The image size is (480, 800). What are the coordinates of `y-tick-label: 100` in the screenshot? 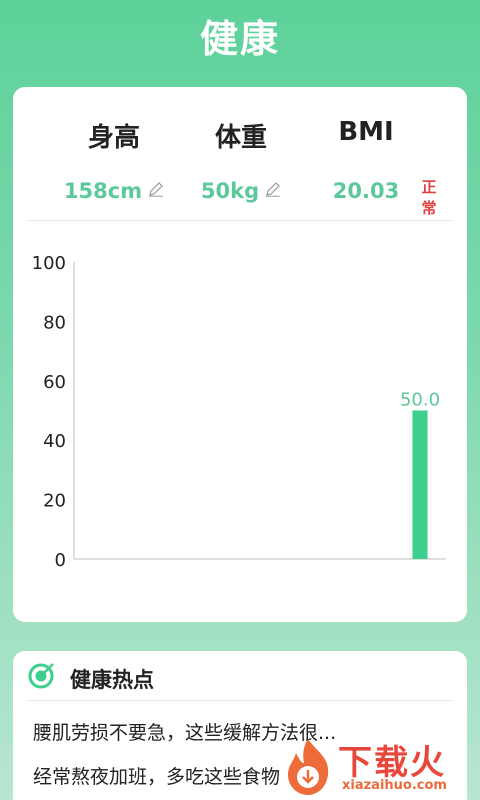 It's located at (49, 263).